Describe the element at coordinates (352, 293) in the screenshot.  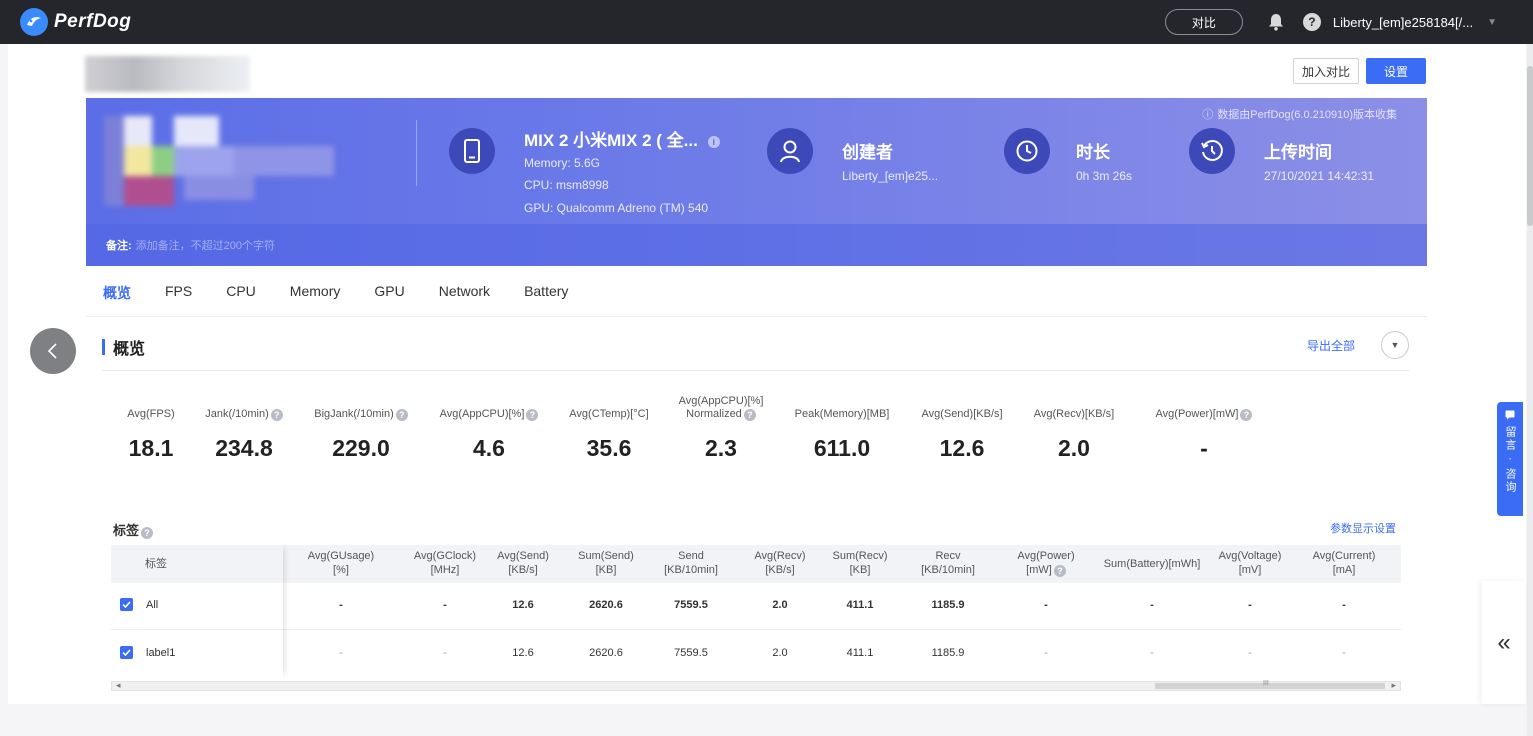
I see `tab-bar: 概览 FPS CPU Memory GPU Network Battery` at that location.